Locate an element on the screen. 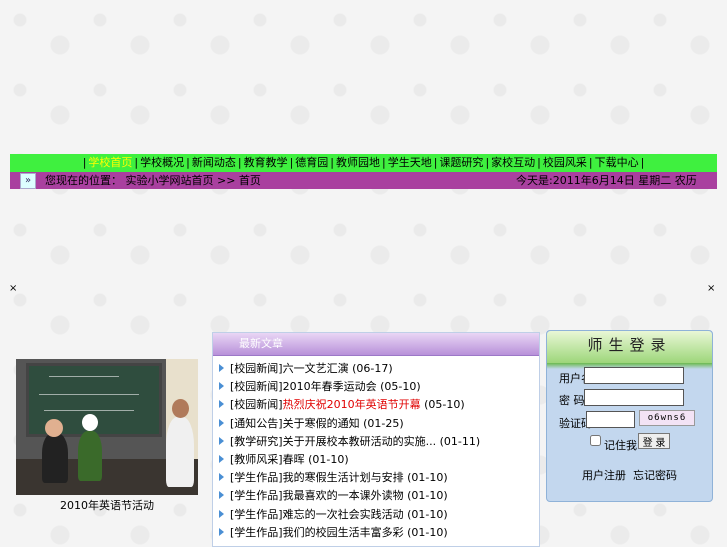  nav-item: 新闻动态 is located at coordinates (214, 162).